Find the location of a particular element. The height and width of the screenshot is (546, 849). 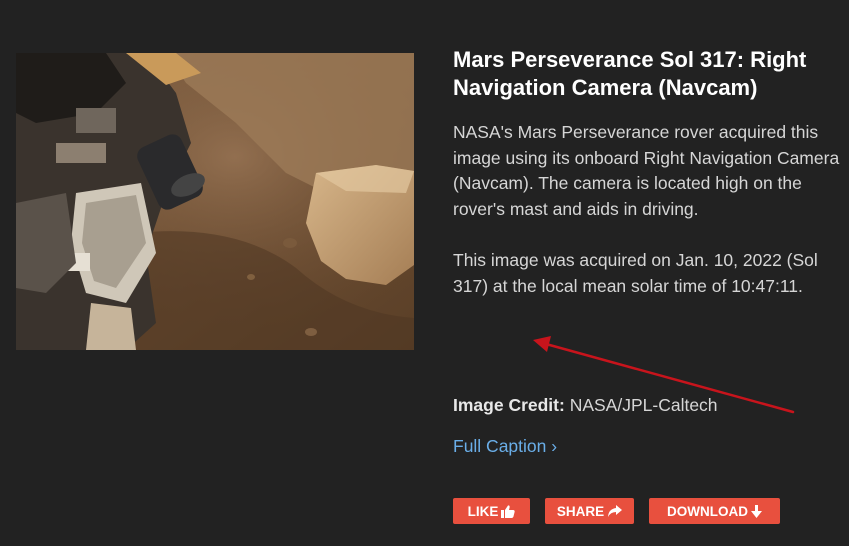

download-button-label: DOWNLOAD is located at coordinates (707, 511).